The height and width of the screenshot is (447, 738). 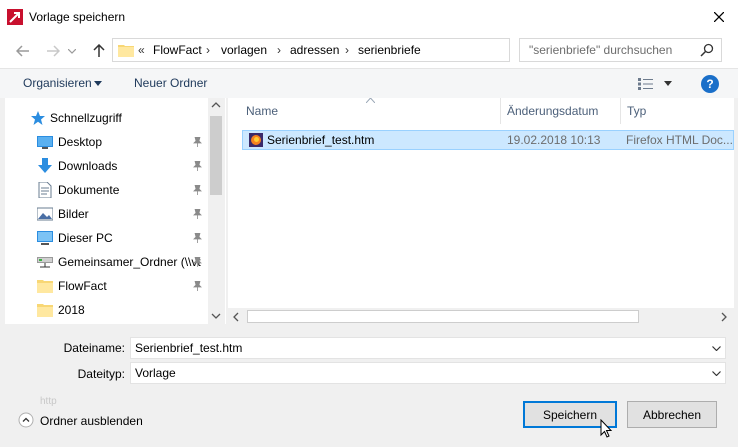 What do you see at coordinates (672, 414) in the screenshot?
I see `cancel-button: Abbrechen` at bounding box center [672, 414].